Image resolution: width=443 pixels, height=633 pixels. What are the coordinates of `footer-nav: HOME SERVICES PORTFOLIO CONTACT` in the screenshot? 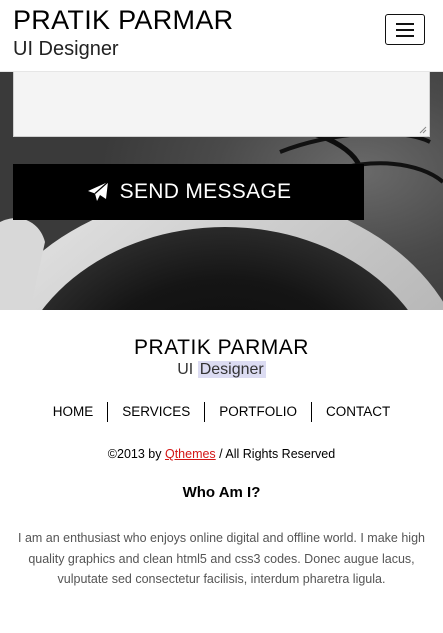 It's located at (221, 412).